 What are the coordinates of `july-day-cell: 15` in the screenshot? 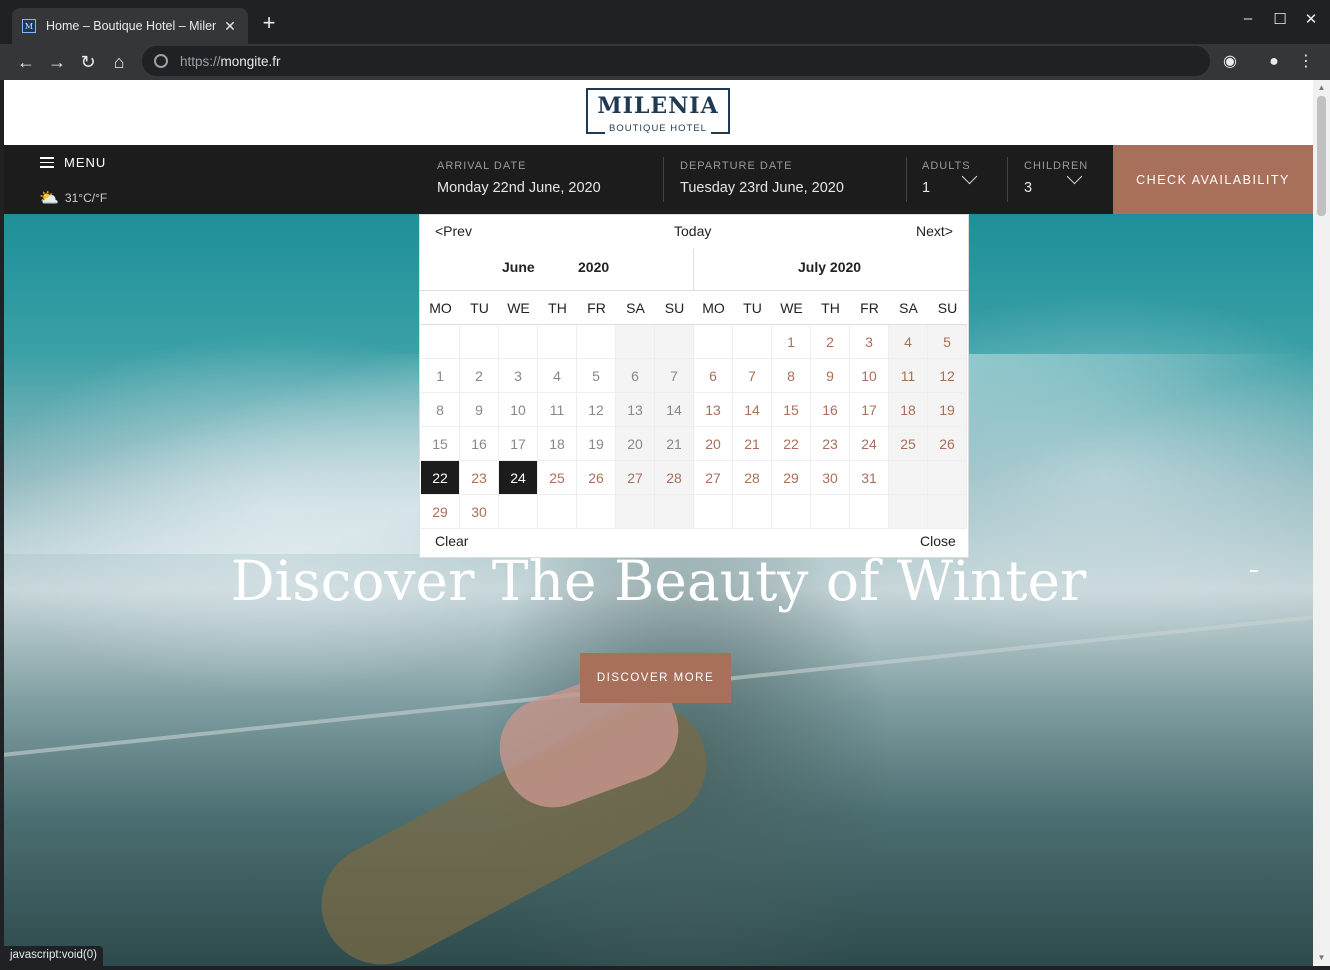 It's located at (791, 410).